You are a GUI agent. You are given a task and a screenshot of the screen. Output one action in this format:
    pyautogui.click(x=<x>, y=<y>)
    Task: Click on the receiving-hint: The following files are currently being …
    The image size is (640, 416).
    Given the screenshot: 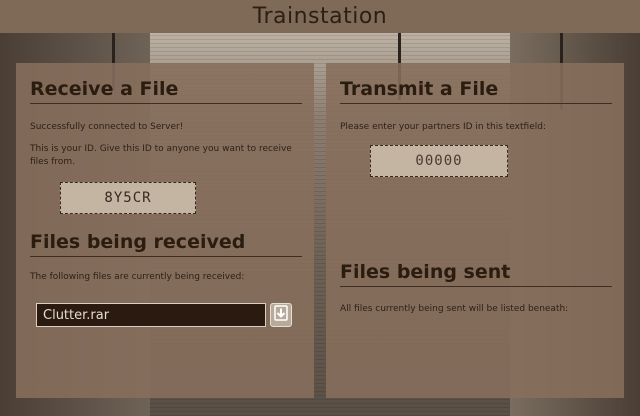 What is the action you would take?
    pyautogui.click(x=137, y=277)
    